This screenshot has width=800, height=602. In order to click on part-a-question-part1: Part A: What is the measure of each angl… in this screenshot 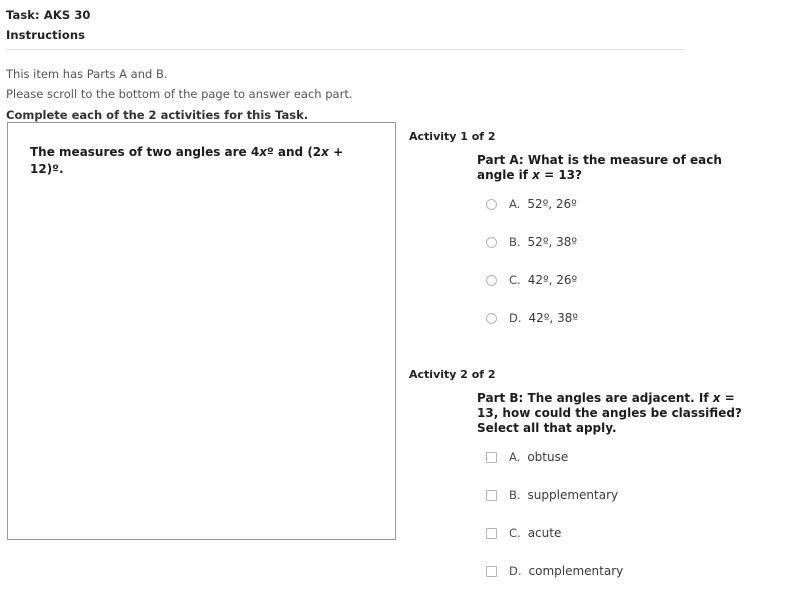, I will do `click(599, 167)`.